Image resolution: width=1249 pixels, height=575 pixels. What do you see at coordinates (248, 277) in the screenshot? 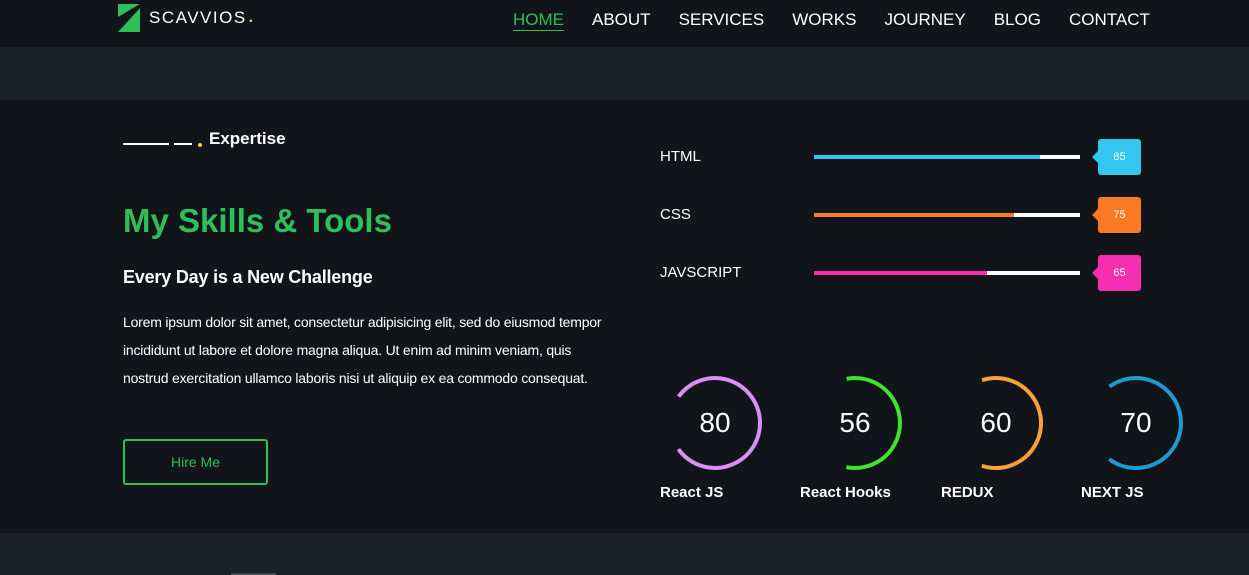
I see `section-subtitle: Every Day is a New Challenge` at bounding box center [248, 277].